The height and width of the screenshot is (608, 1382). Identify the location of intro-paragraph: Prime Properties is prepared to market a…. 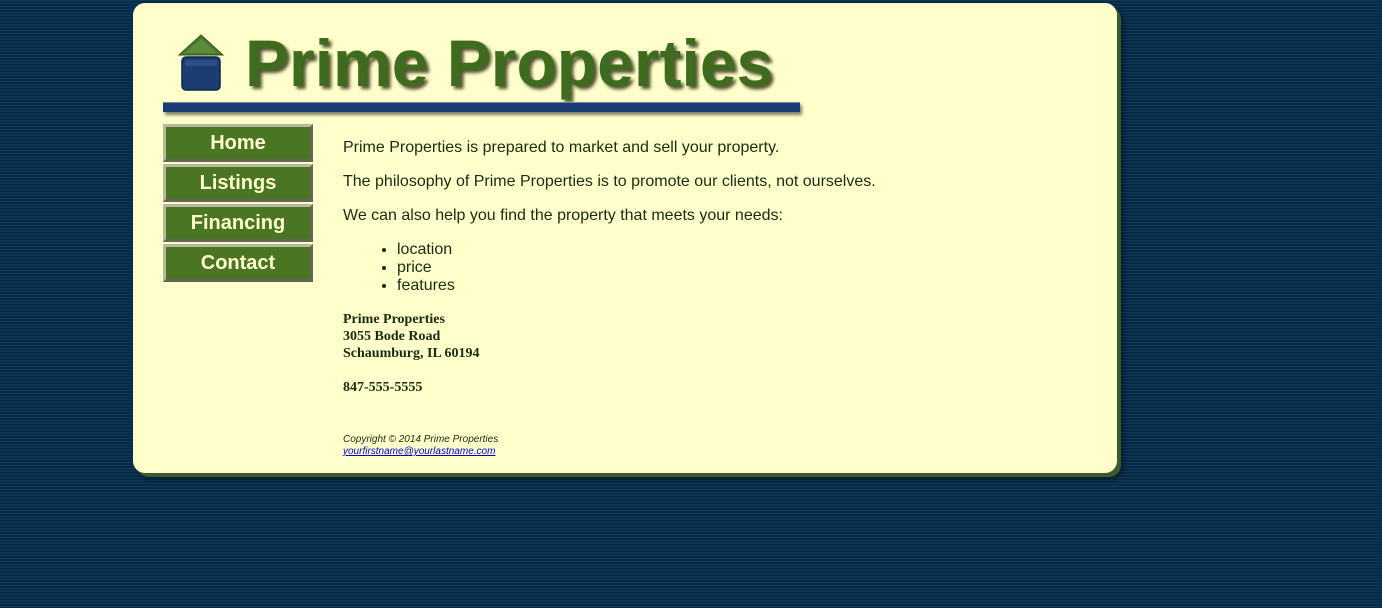
(561, 147).